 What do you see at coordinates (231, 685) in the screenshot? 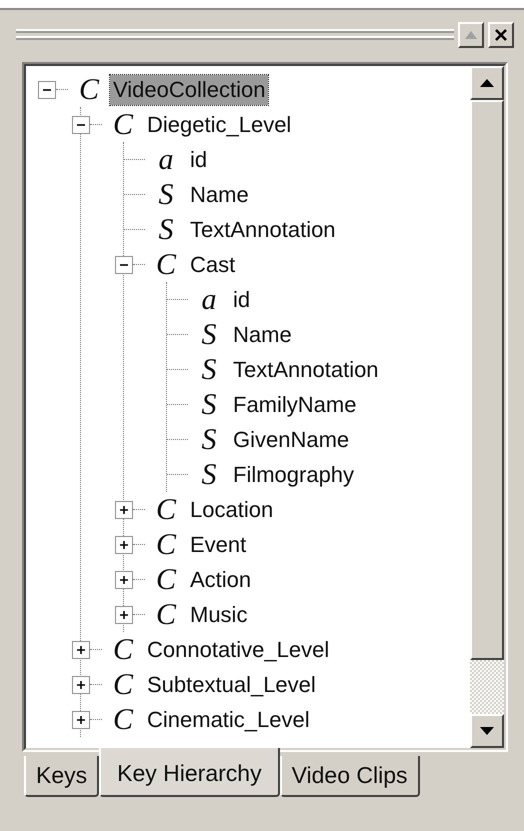
I see `tree-item: Subtextual_Level` at bounding box center [231, 685].